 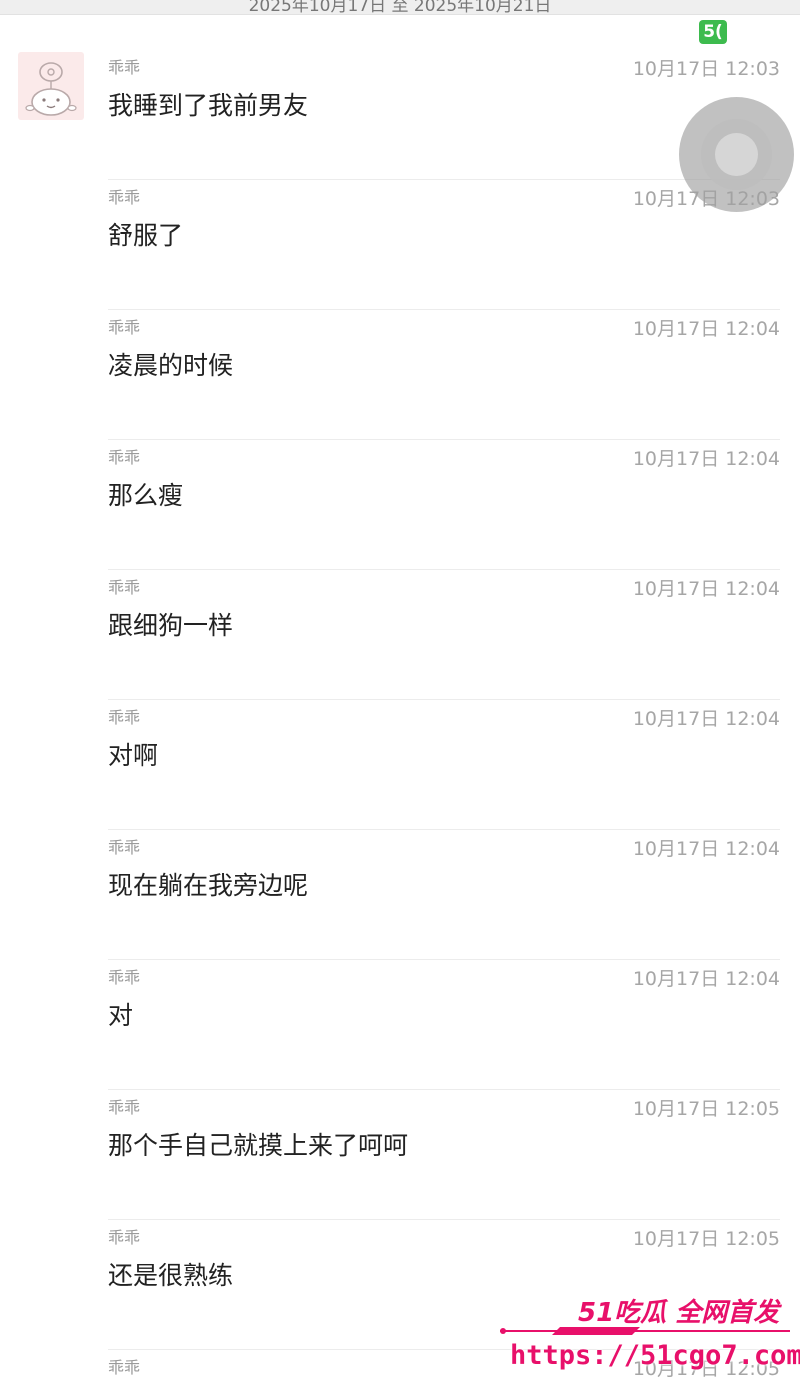 I want to click on message-item: 乖乖 10月17日 12:03 舒服了, so click(x=444, y=245).